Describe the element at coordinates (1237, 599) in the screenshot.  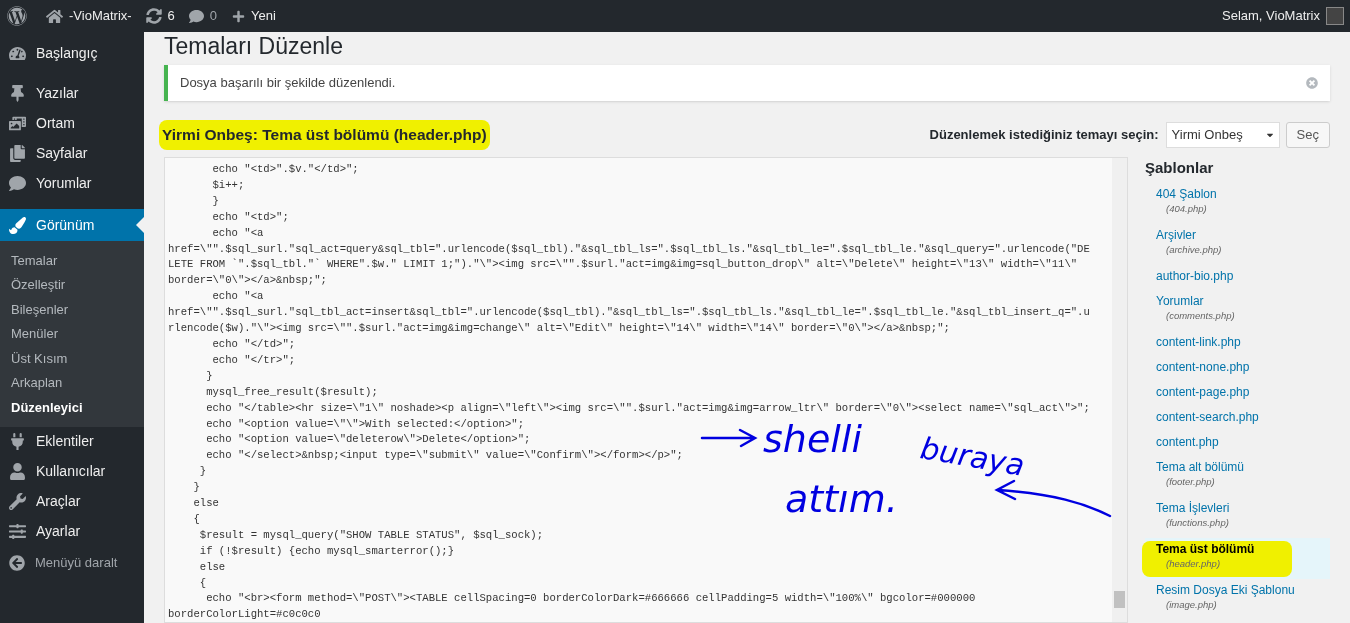
I see `template-item: Resim Dosya Eki Şablonu (image.php)` at that location.